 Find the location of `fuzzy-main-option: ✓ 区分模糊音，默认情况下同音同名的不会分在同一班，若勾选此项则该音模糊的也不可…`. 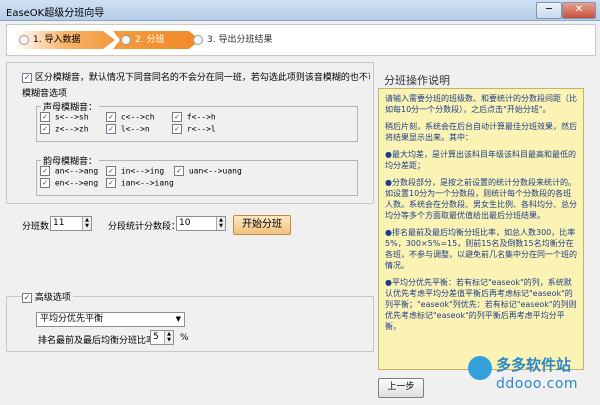

fuzzy-main-option: ✓ 区分模糊音，默认情况下同音同名的不会分在同一班，若勾选此项则该音模糊的也不可… is located at coordinates (196, 76).